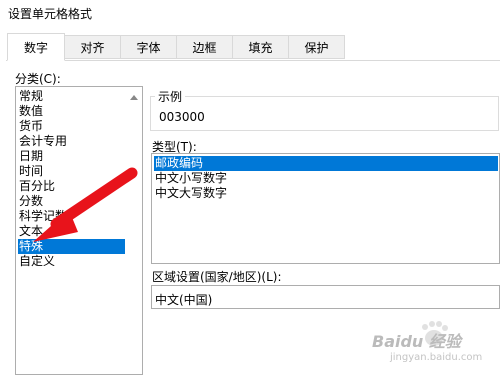 The height and width of the screenshot is (390, 500). Describe the element at coordinates (134, 97) in the screenshot. I see `scroll-up-arrow-icon` at that location.